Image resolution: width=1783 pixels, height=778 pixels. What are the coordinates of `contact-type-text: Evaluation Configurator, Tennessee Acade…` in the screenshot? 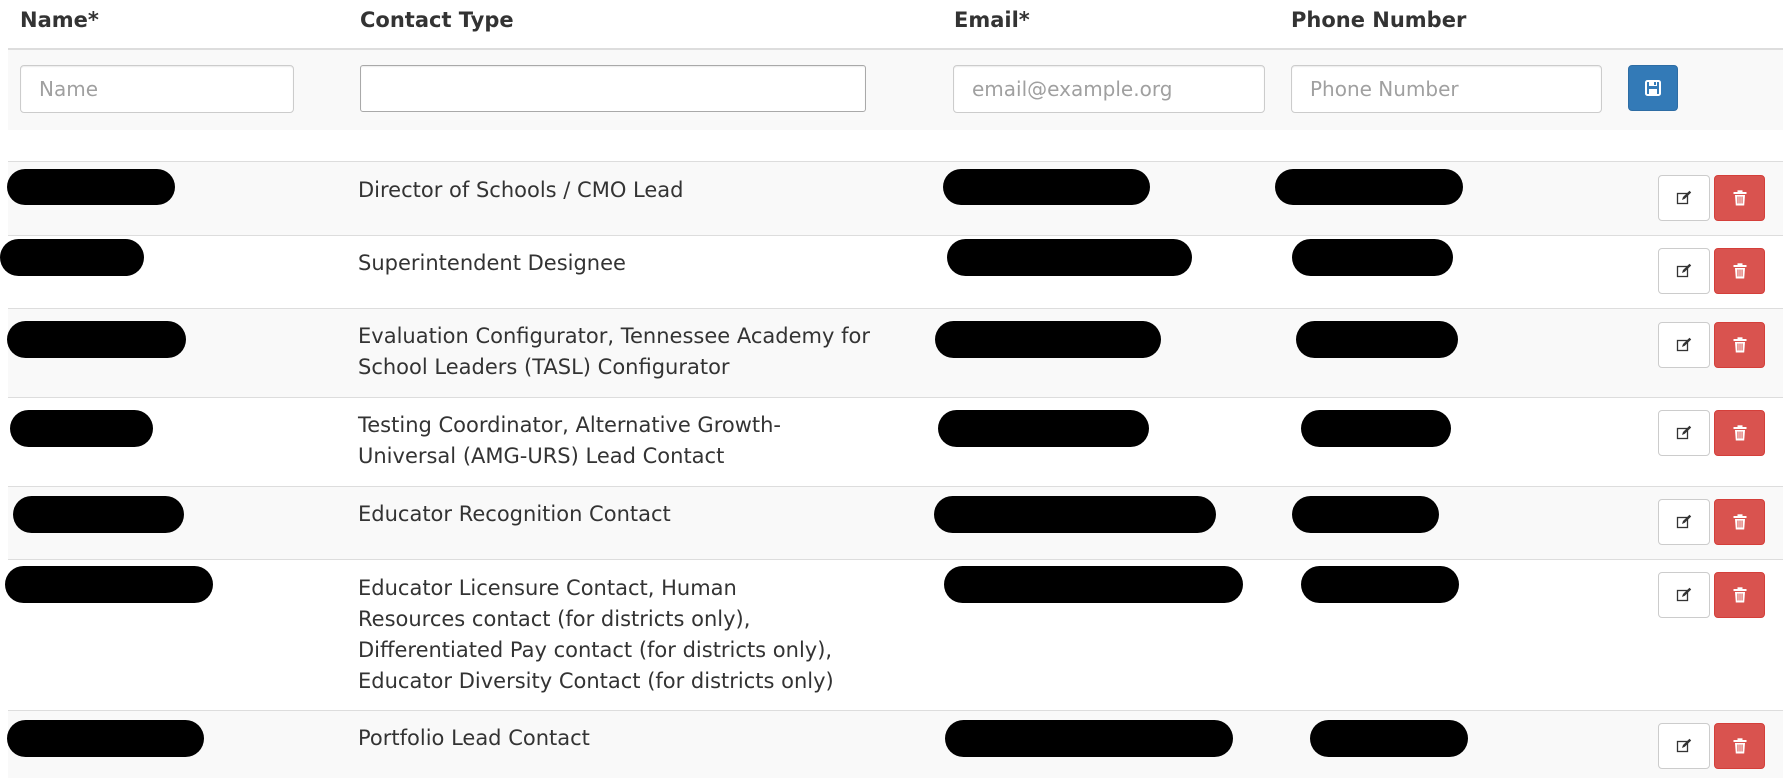 It's located at (614, 351).